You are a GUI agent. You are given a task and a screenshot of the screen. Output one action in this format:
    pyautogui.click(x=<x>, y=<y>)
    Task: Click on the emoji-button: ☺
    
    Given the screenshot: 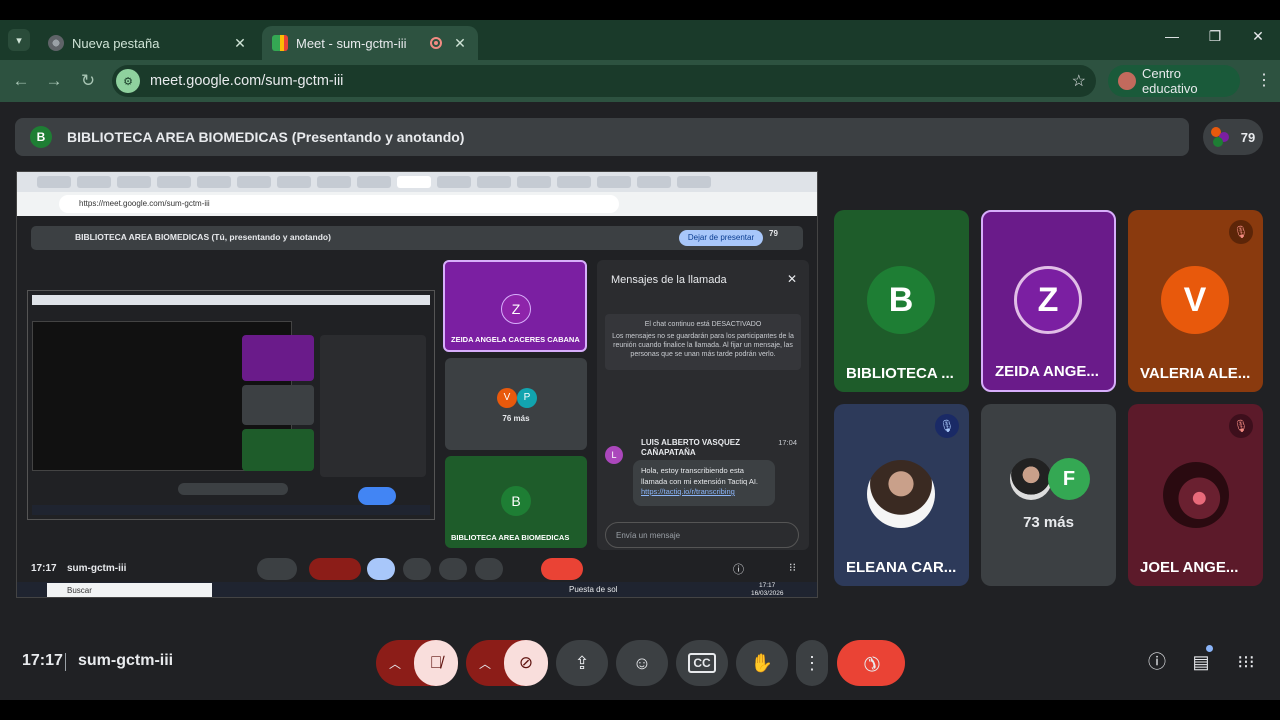 What is the action you would take?
    pyautogui.click(x=642, y=663)
    